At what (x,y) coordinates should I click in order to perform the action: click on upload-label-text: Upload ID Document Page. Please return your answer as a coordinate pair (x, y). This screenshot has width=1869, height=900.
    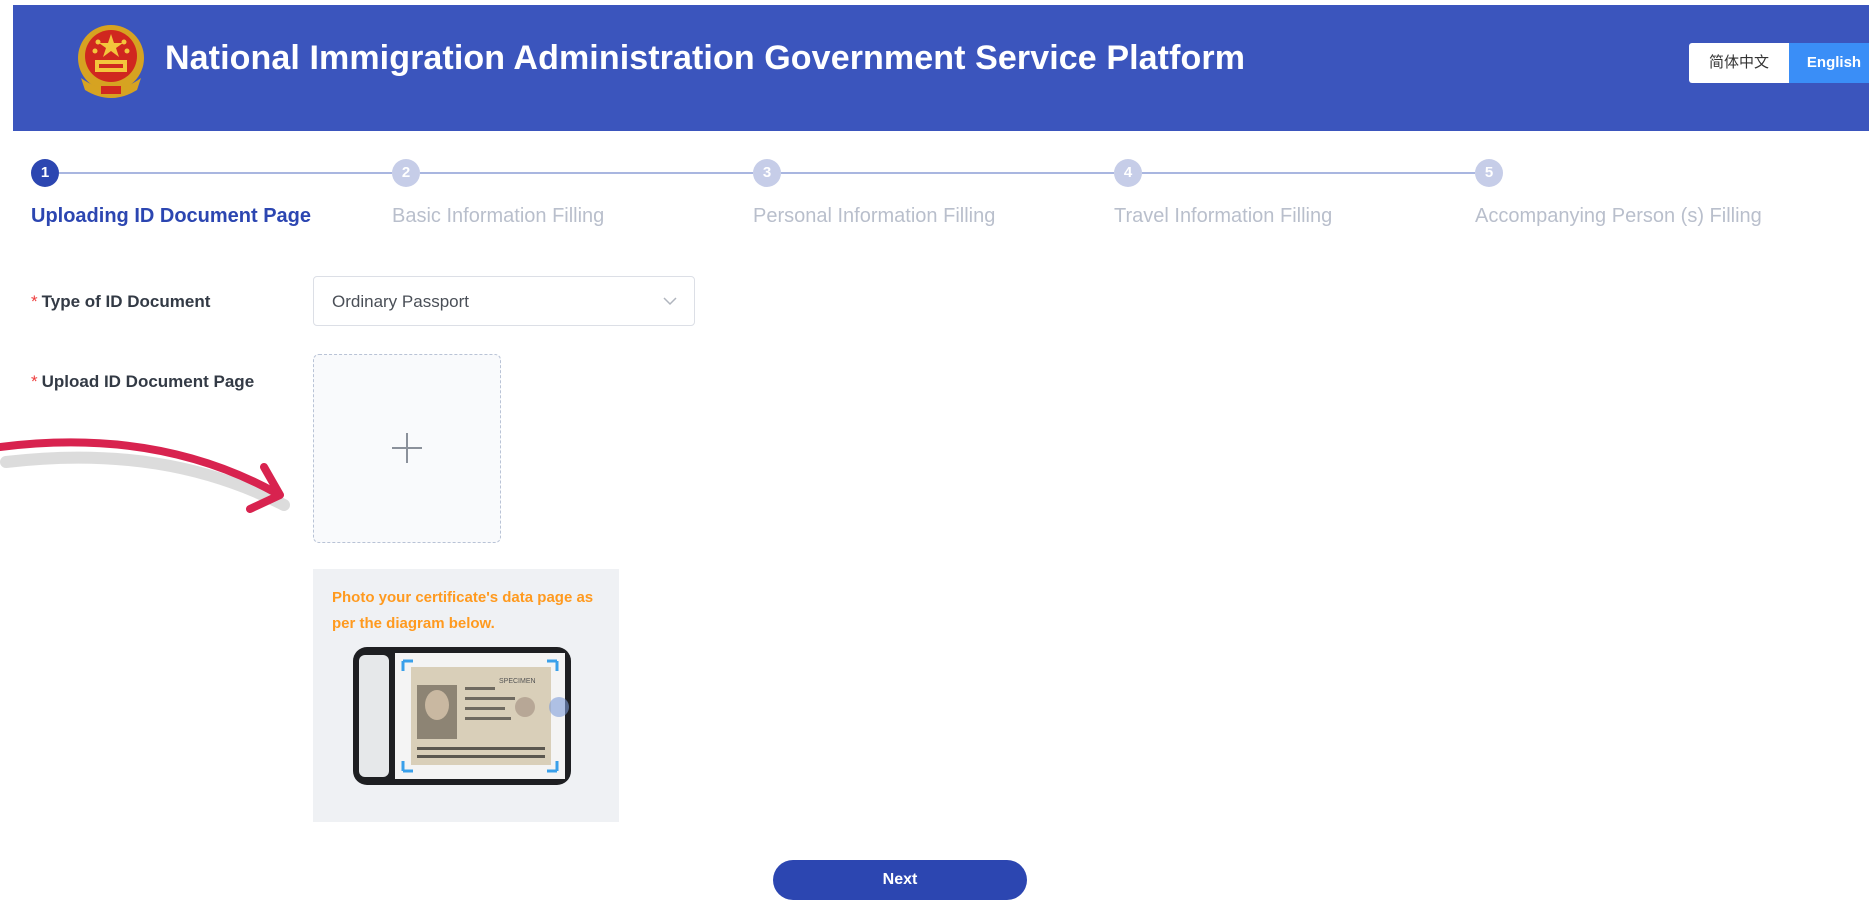
    Looking at the image, I should click on (148, 381).